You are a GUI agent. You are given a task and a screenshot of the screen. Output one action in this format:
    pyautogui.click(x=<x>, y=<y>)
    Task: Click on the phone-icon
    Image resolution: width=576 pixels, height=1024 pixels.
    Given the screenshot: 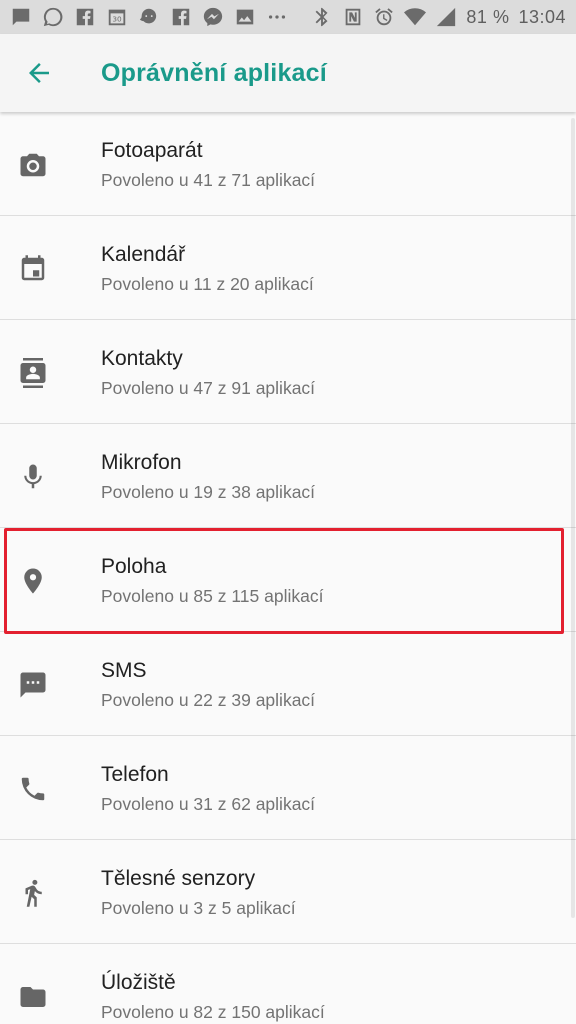 What is the action you would take?
    pyautogui.click(x=33, y=789)
    